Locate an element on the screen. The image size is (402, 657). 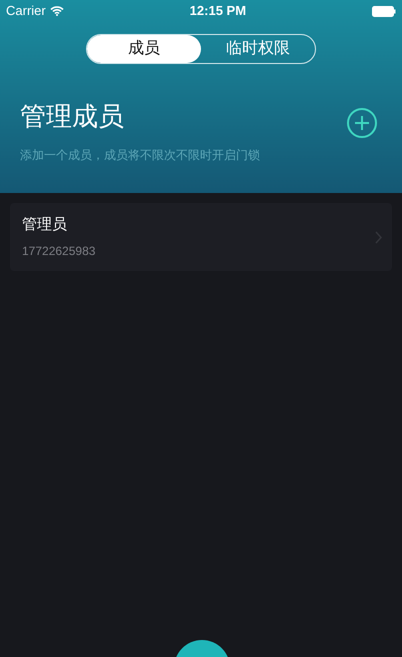
member-phone: 17722625983 is located at coordinates (59, 251).